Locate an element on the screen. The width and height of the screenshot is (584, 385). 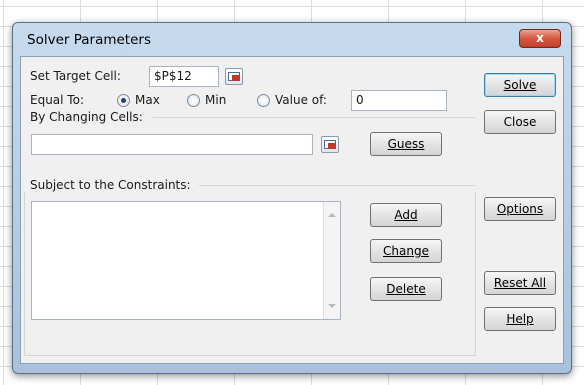
reset-all-button-label: Reset All is located at coordinates (520, 283).